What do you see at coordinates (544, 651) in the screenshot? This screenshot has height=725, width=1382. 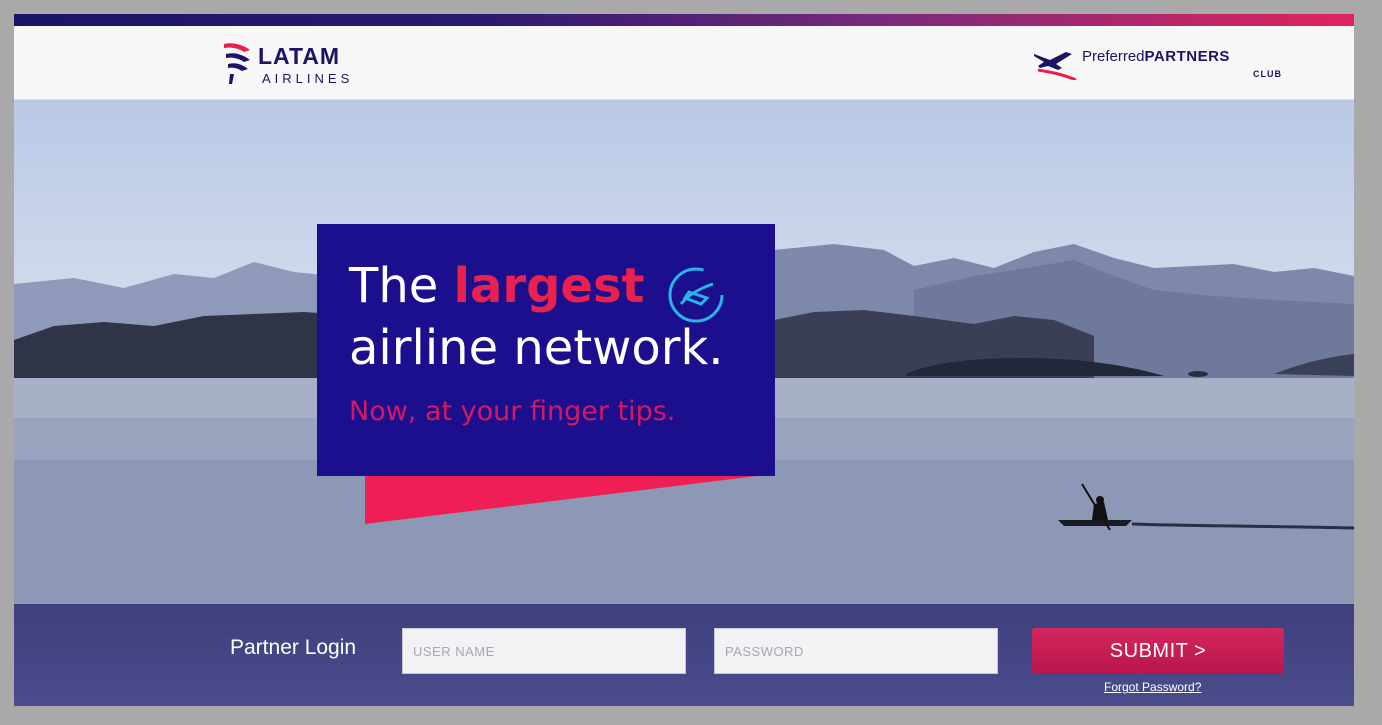 I see `username-input` at bounding box center [544, 651].